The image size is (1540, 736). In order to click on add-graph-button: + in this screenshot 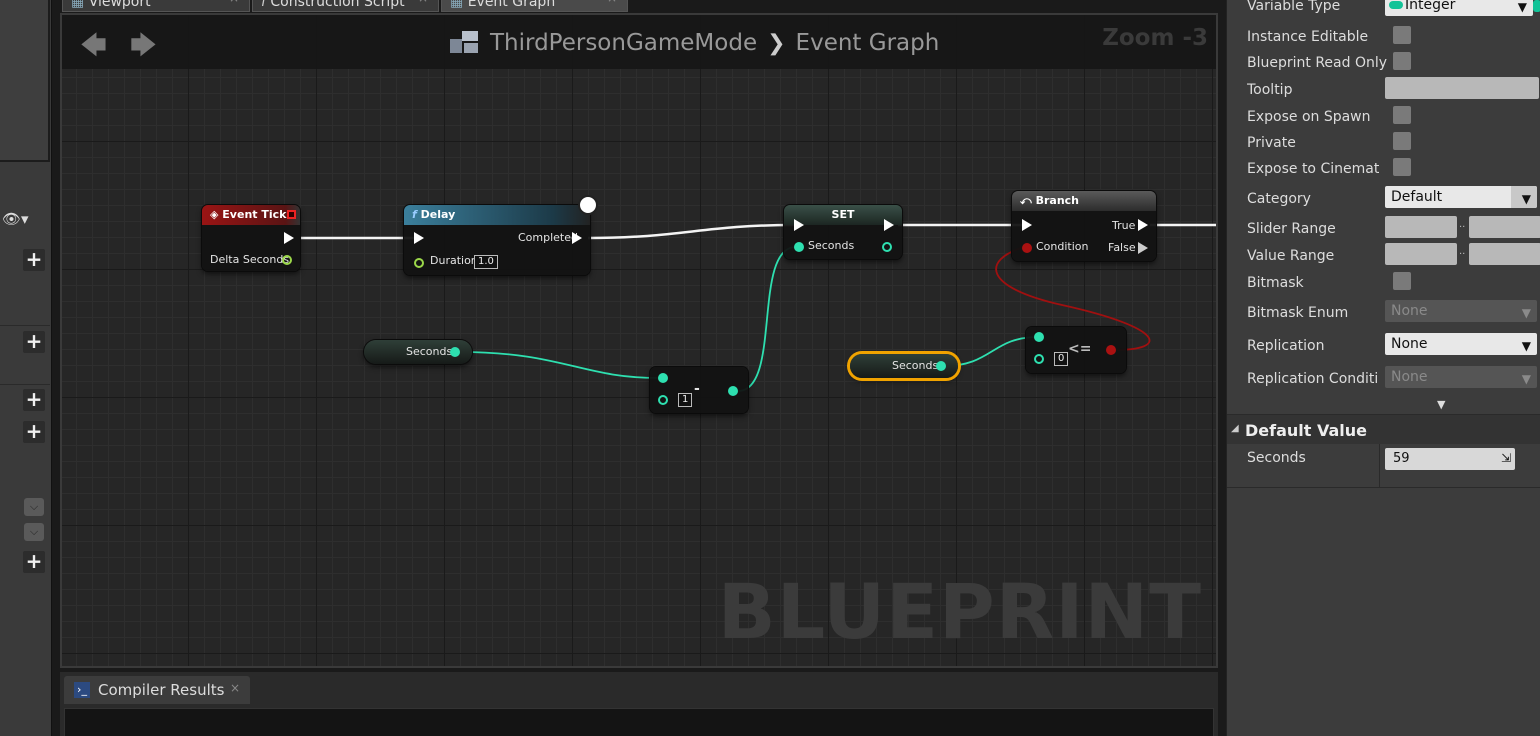, I will do `click(34, 260)`.